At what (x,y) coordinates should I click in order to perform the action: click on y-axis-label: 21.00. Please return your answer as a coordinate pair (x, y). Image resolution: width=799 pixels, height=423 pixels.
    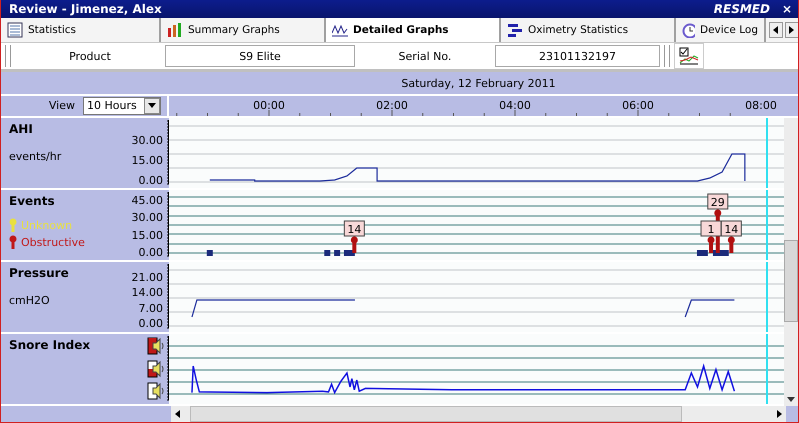
    Looking at the image, I should click on (147, 278).